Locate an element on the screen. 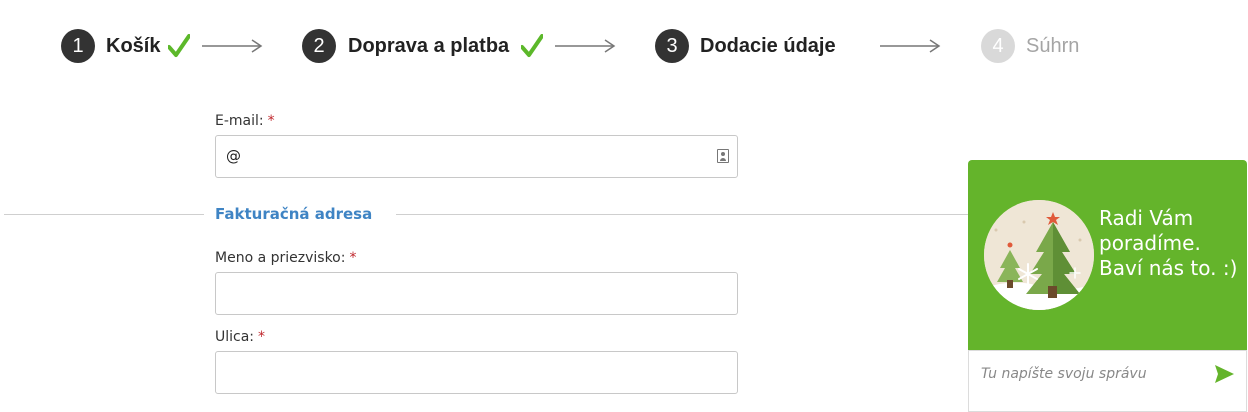 Image resolution: width=1248 pixels, height=412 pixels. name-label: Meno a priezvisko: * is located at coordinates (285, 258).